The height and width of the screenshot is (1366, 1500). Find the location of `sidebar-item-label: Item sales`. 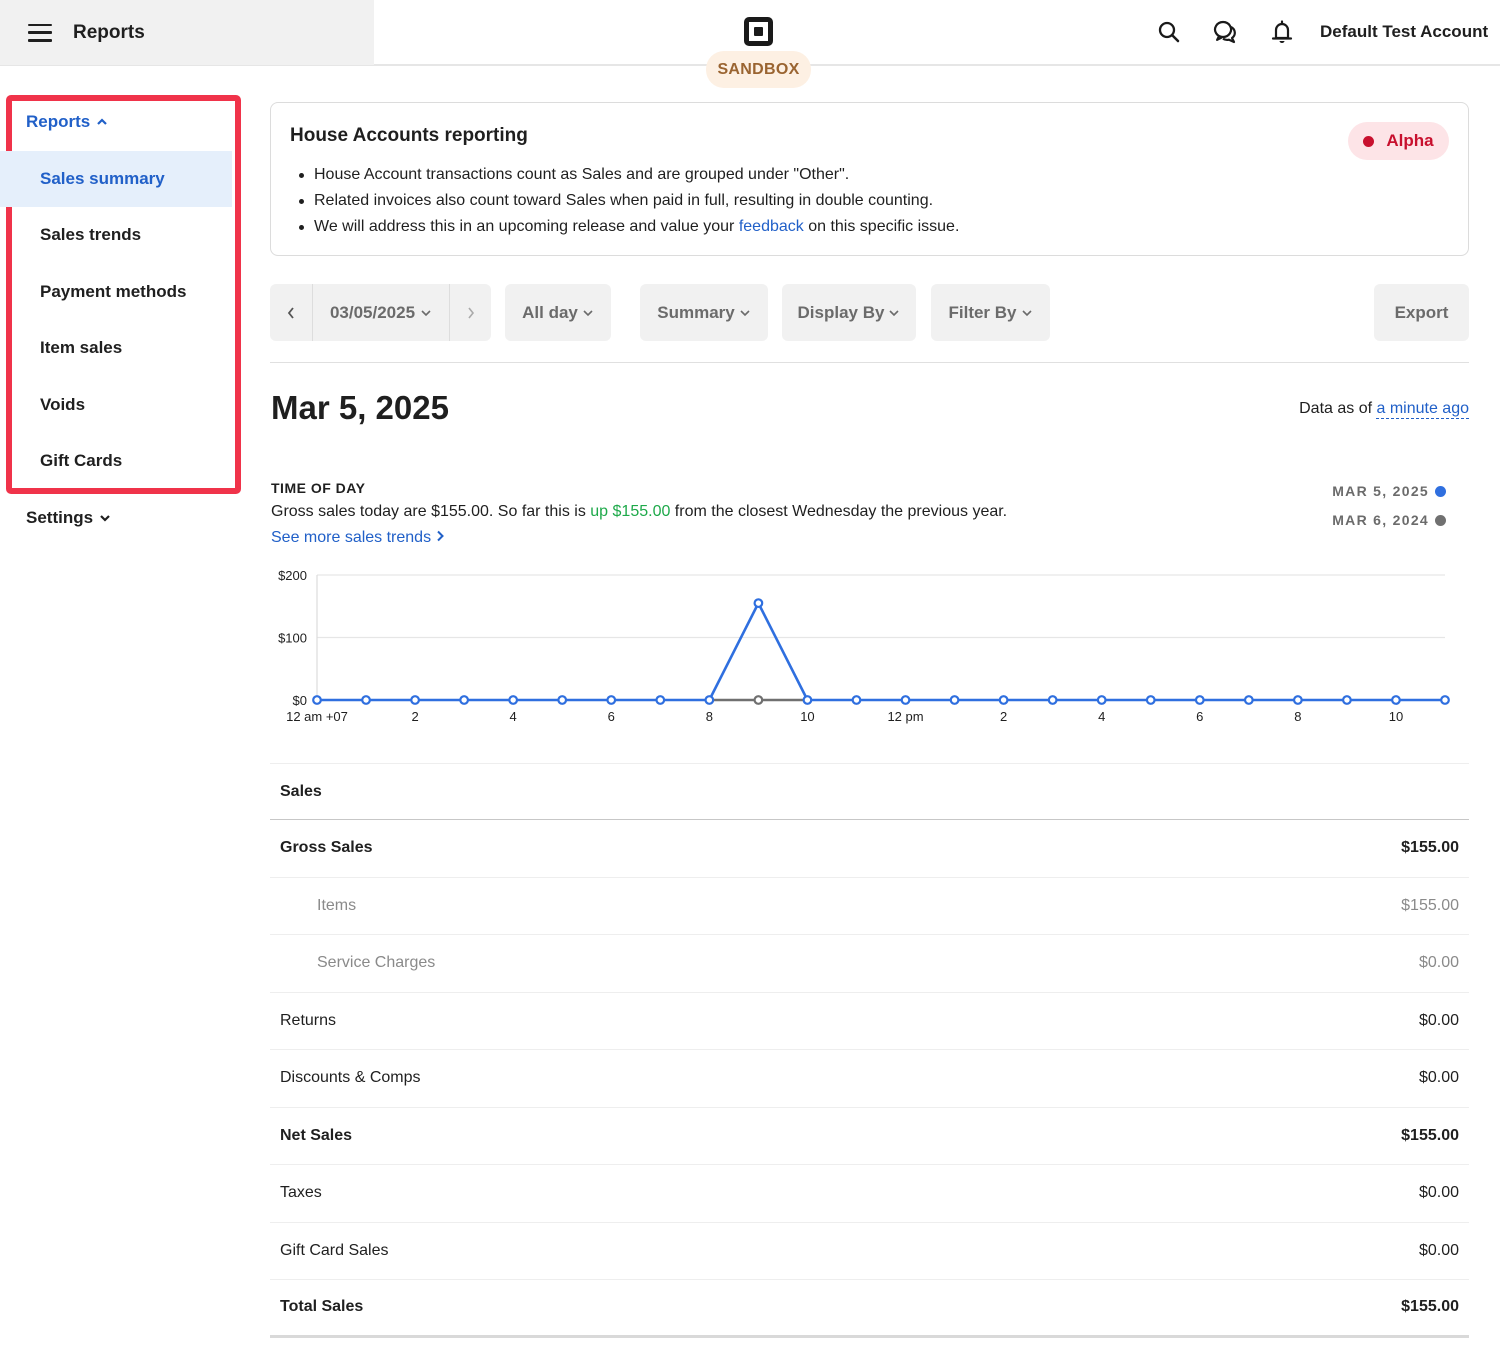

sidebar-item-label: Item sales is located at coordinates (81, 347).